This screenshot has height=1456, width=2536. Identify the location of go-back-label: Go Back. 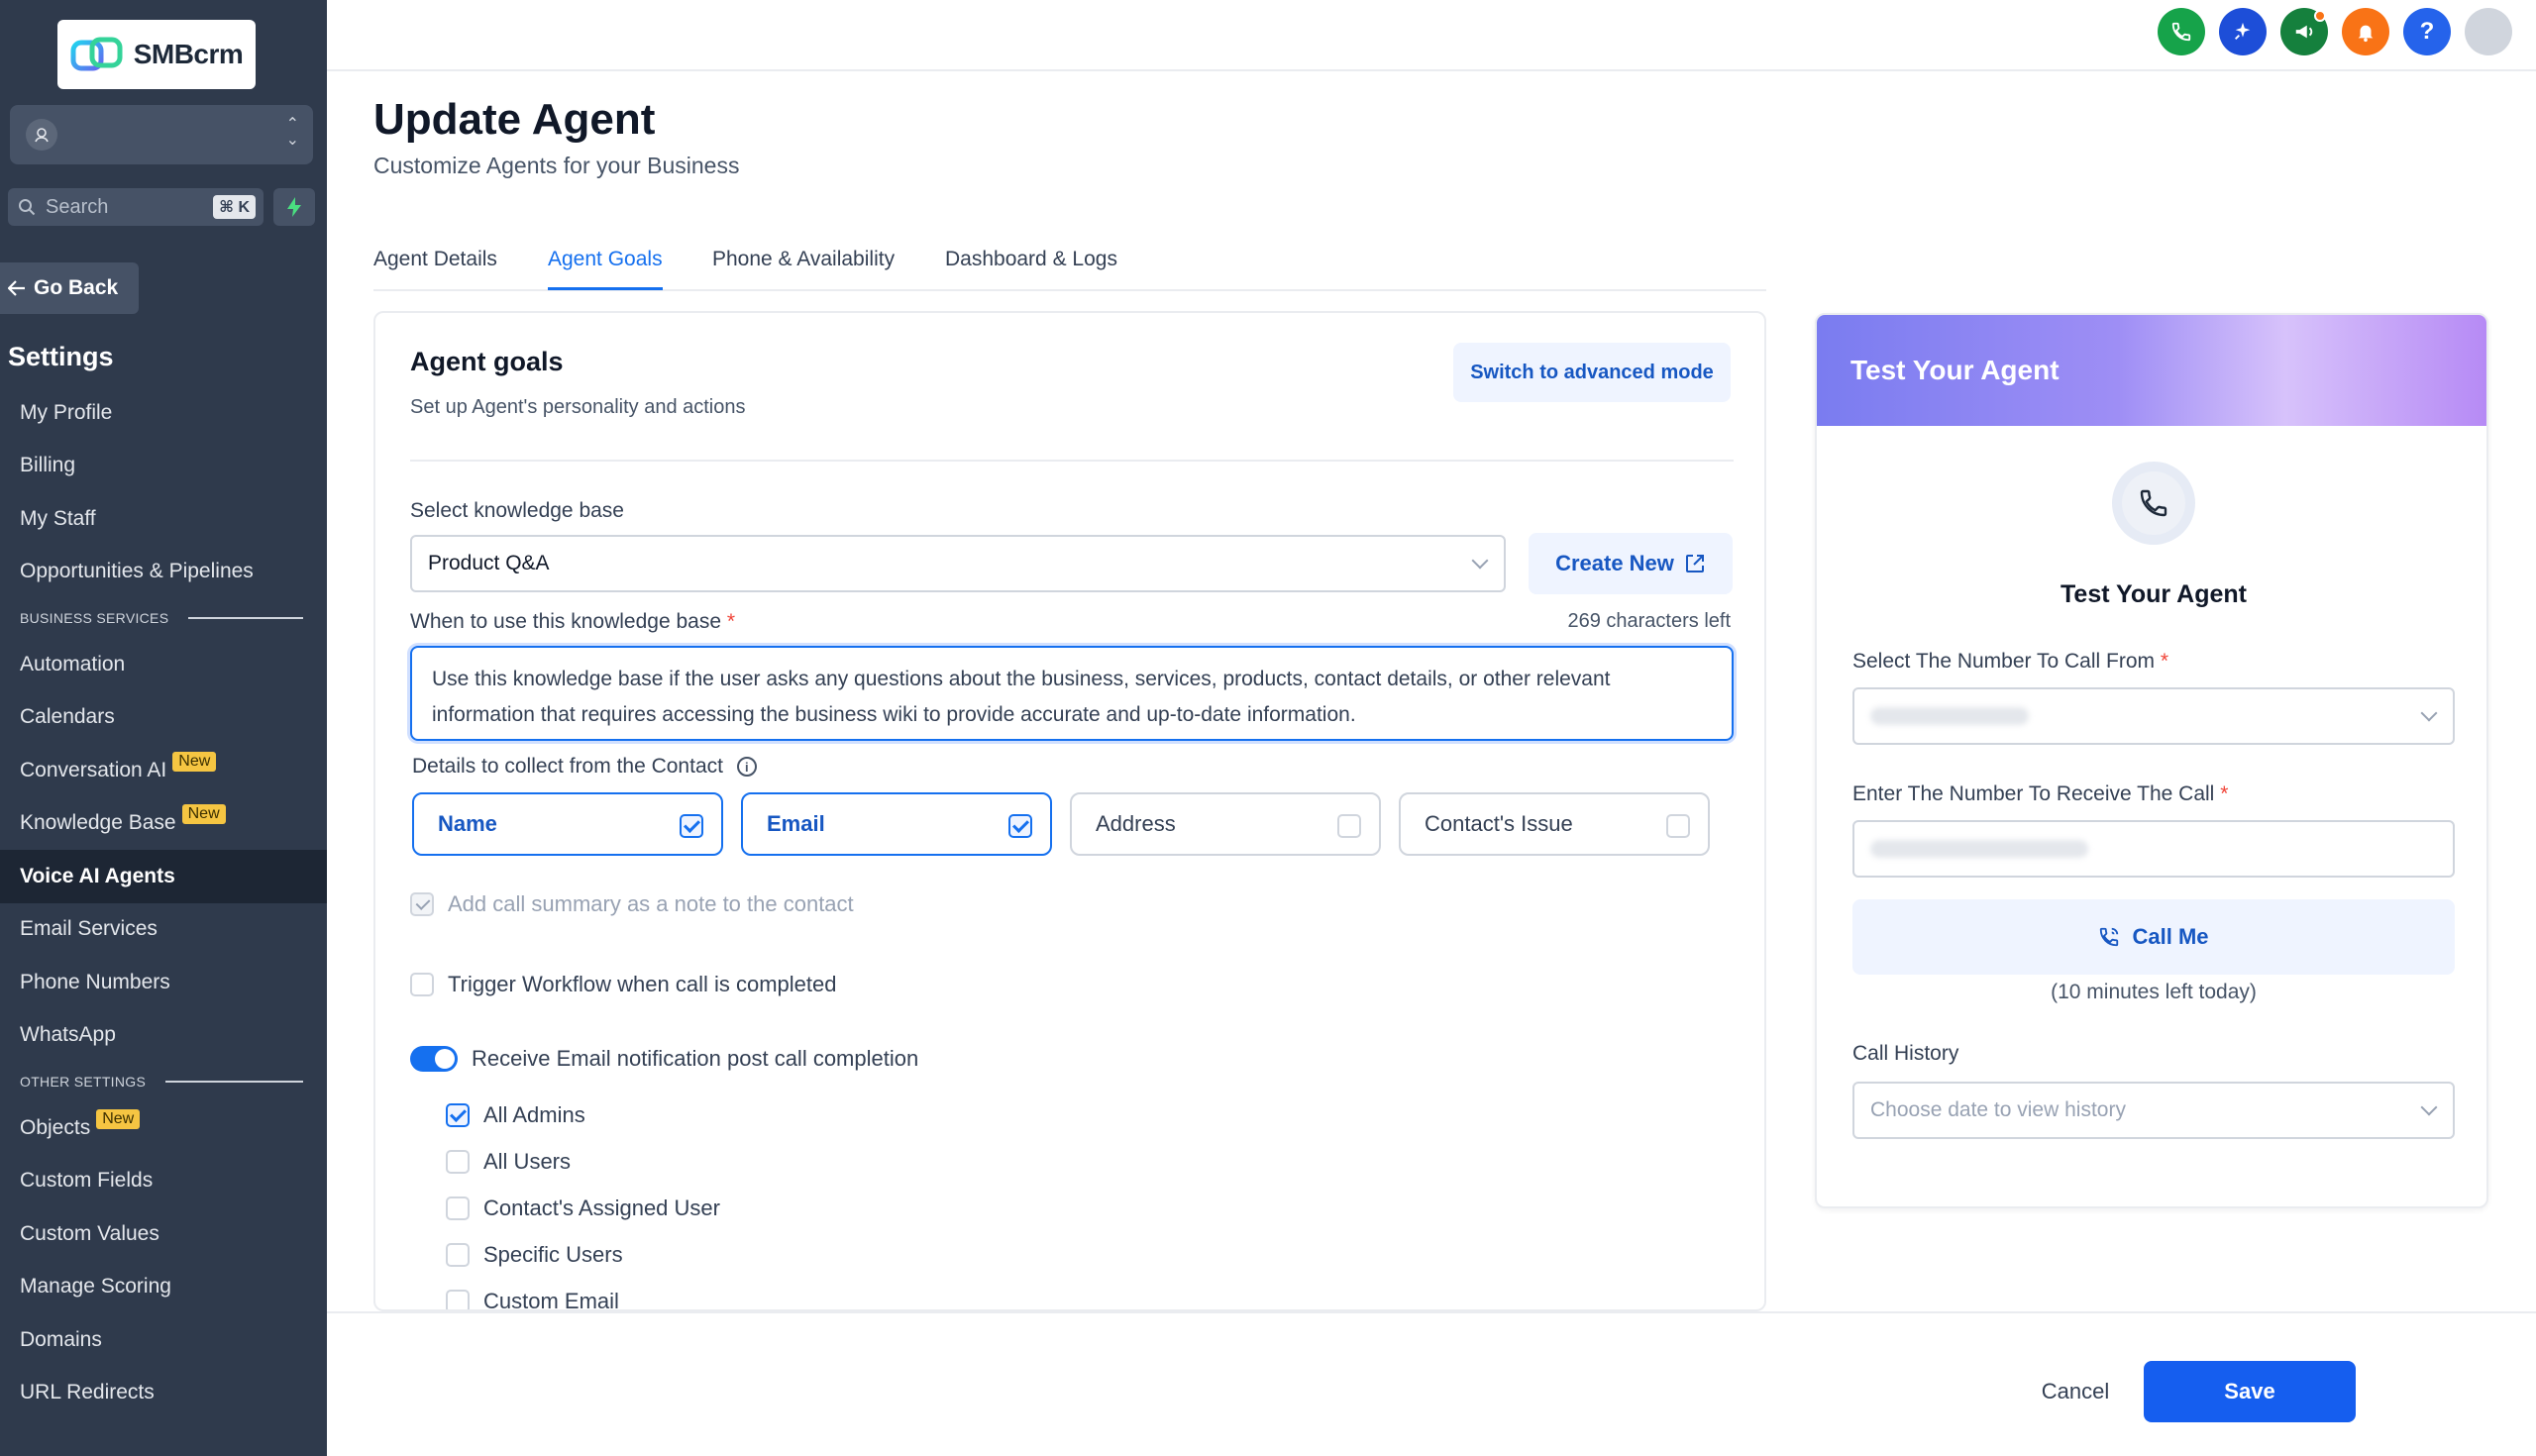
(76, 287).